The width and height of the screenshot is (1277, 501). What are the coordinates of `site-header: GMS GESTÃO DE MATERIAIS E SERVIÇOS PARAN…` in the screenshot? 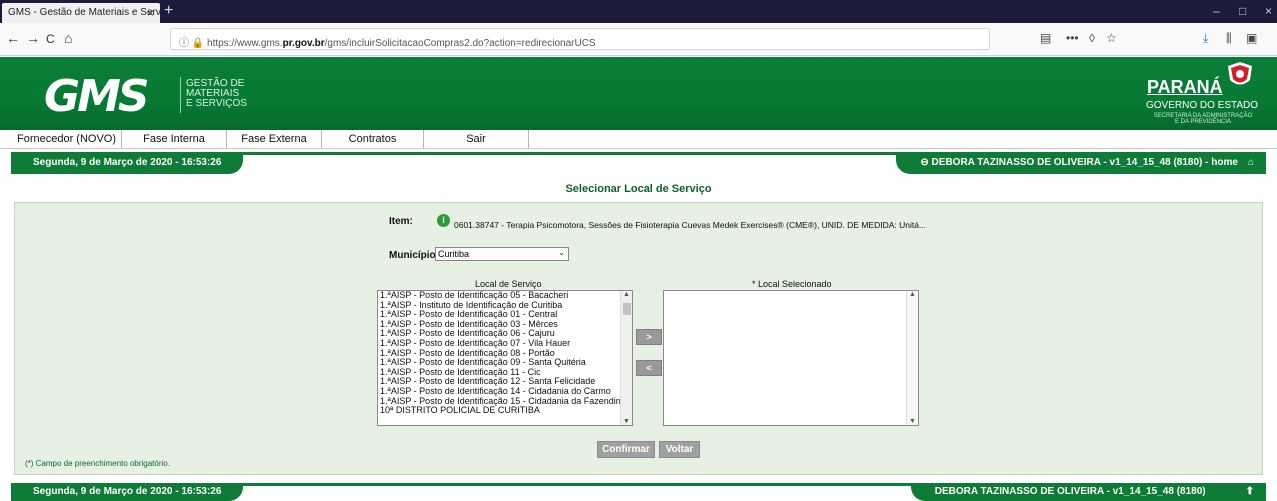 It's located at (638, 93).